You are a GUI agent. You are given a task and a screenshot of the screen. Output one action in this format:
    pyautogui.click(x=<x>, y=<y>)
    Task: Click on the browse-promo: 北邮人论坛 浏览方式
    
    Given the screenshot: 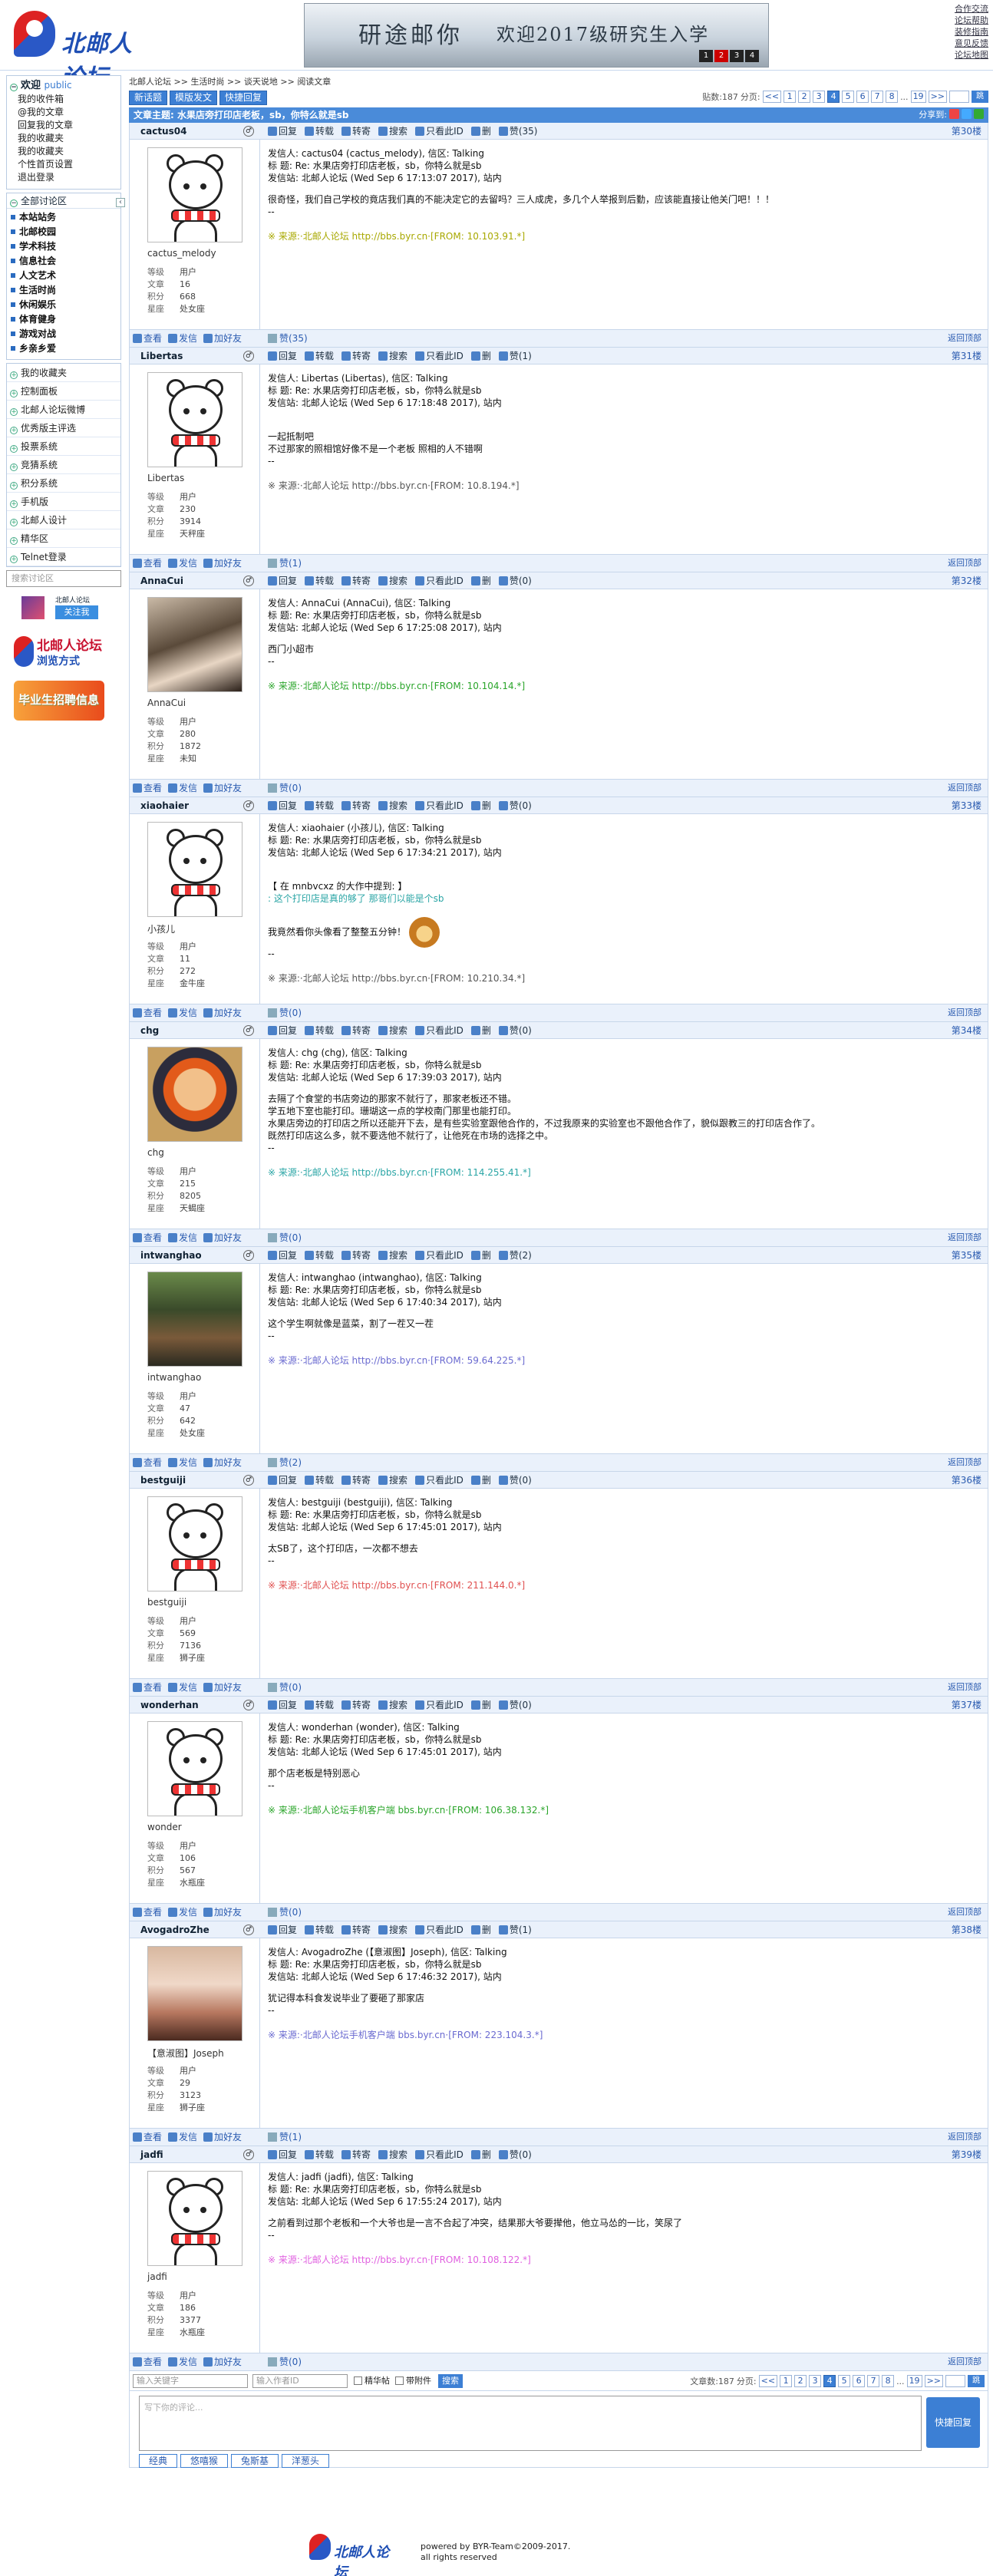 What is the action you would take?
    pyautogui.click(x=59, y=653)
    